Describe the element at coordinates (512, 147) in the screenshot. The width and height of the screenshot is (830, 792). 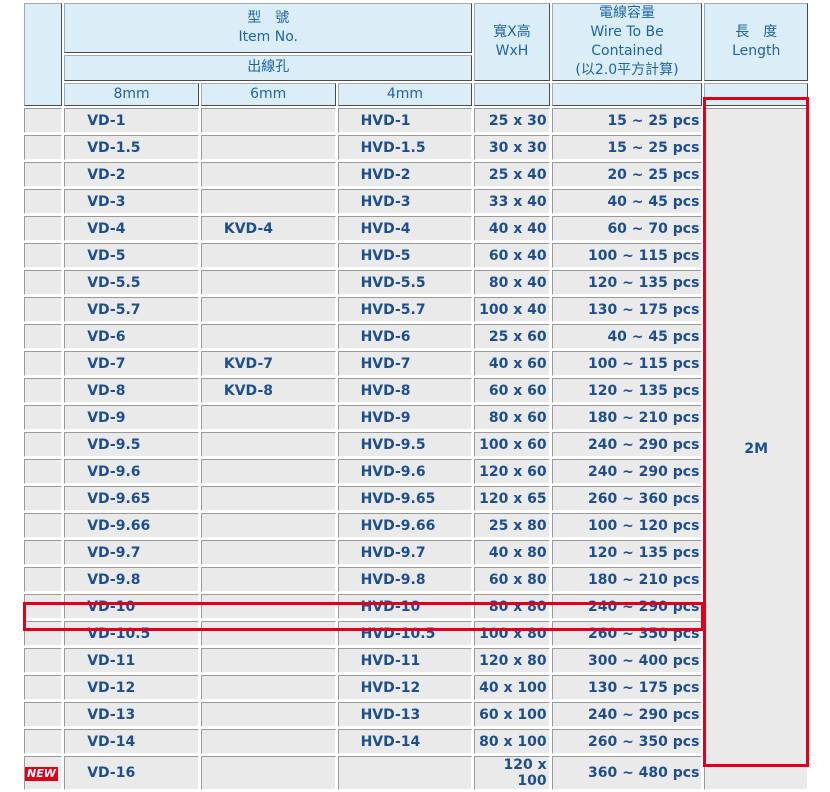
I see `cell-wxh: 30 x 30` at that location.